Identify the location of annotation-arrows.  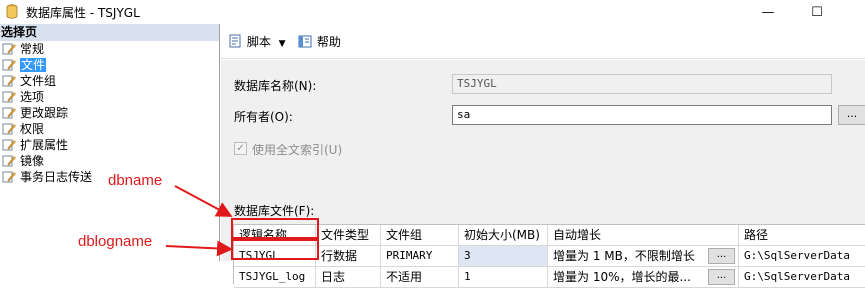
(199, 221).